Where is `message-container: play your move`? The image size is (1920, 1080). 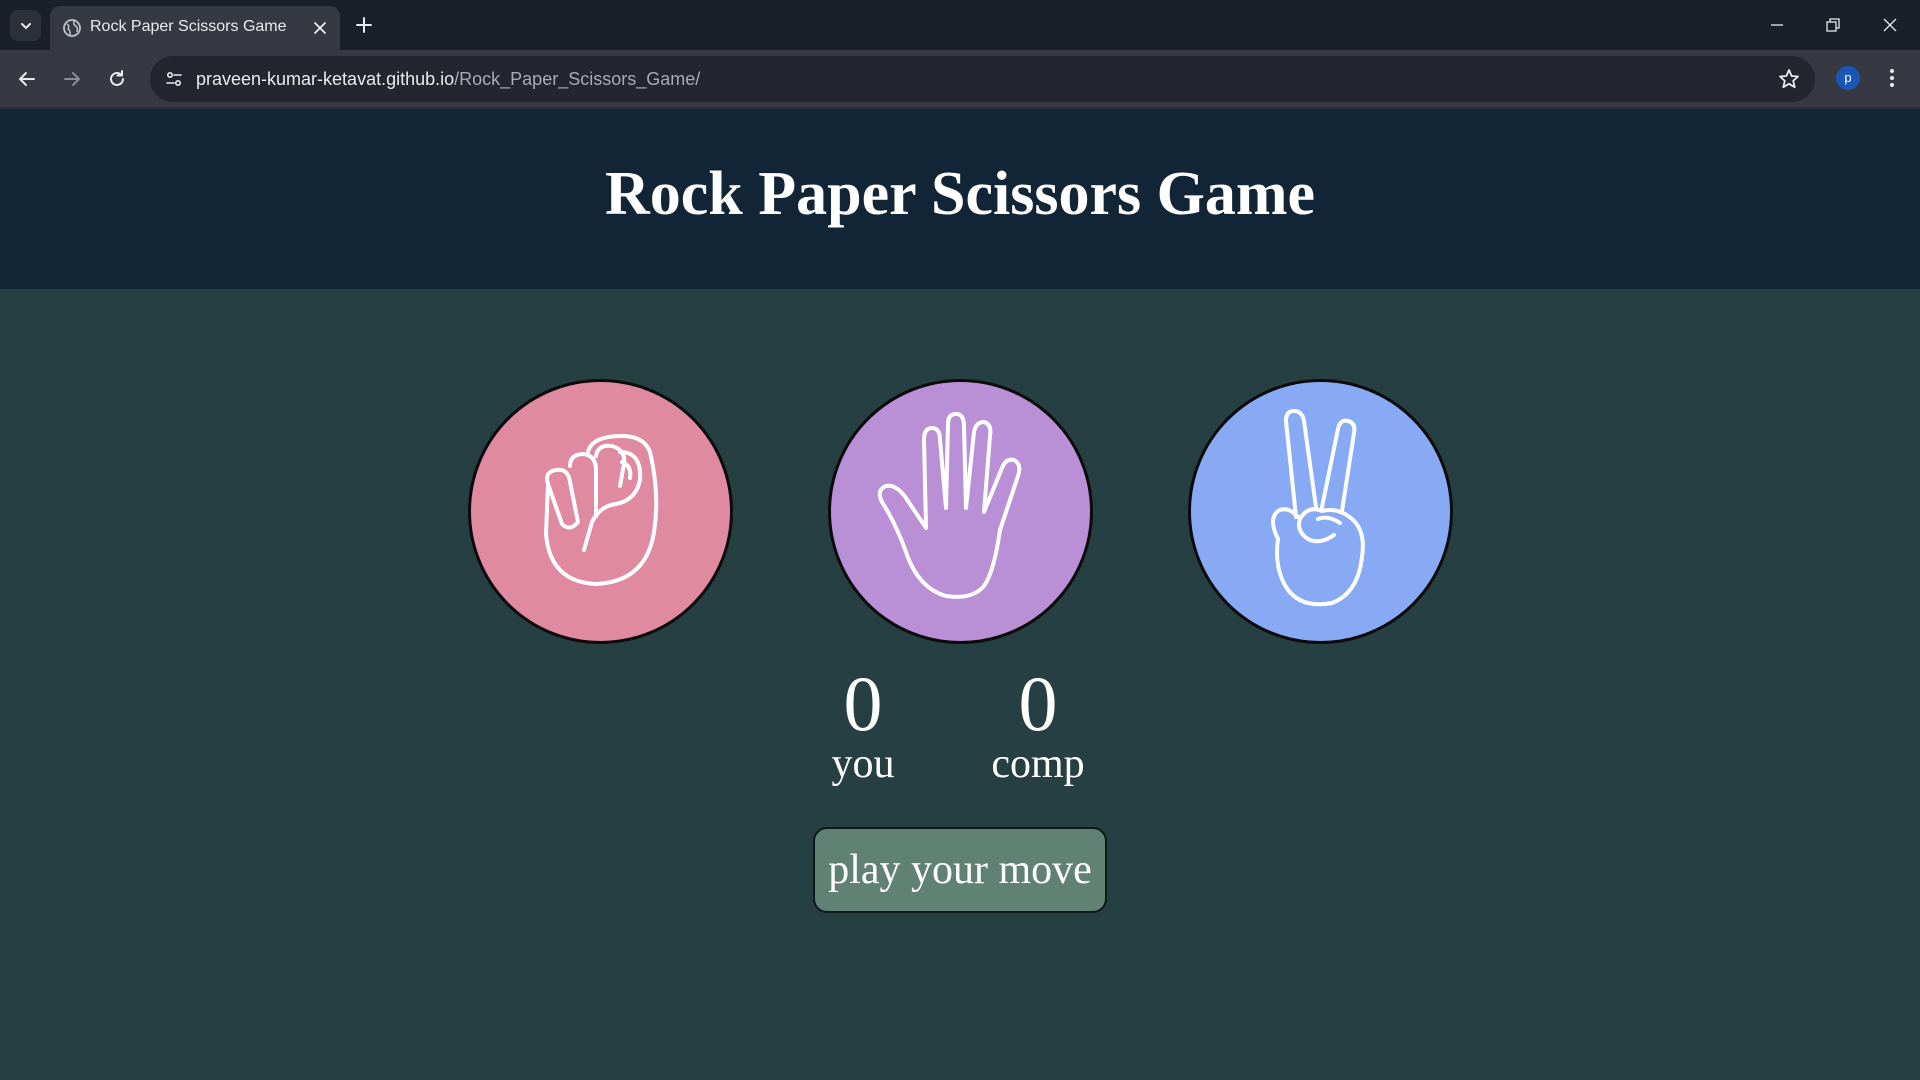 message-container: play your move is located at coordinates (960, 870).